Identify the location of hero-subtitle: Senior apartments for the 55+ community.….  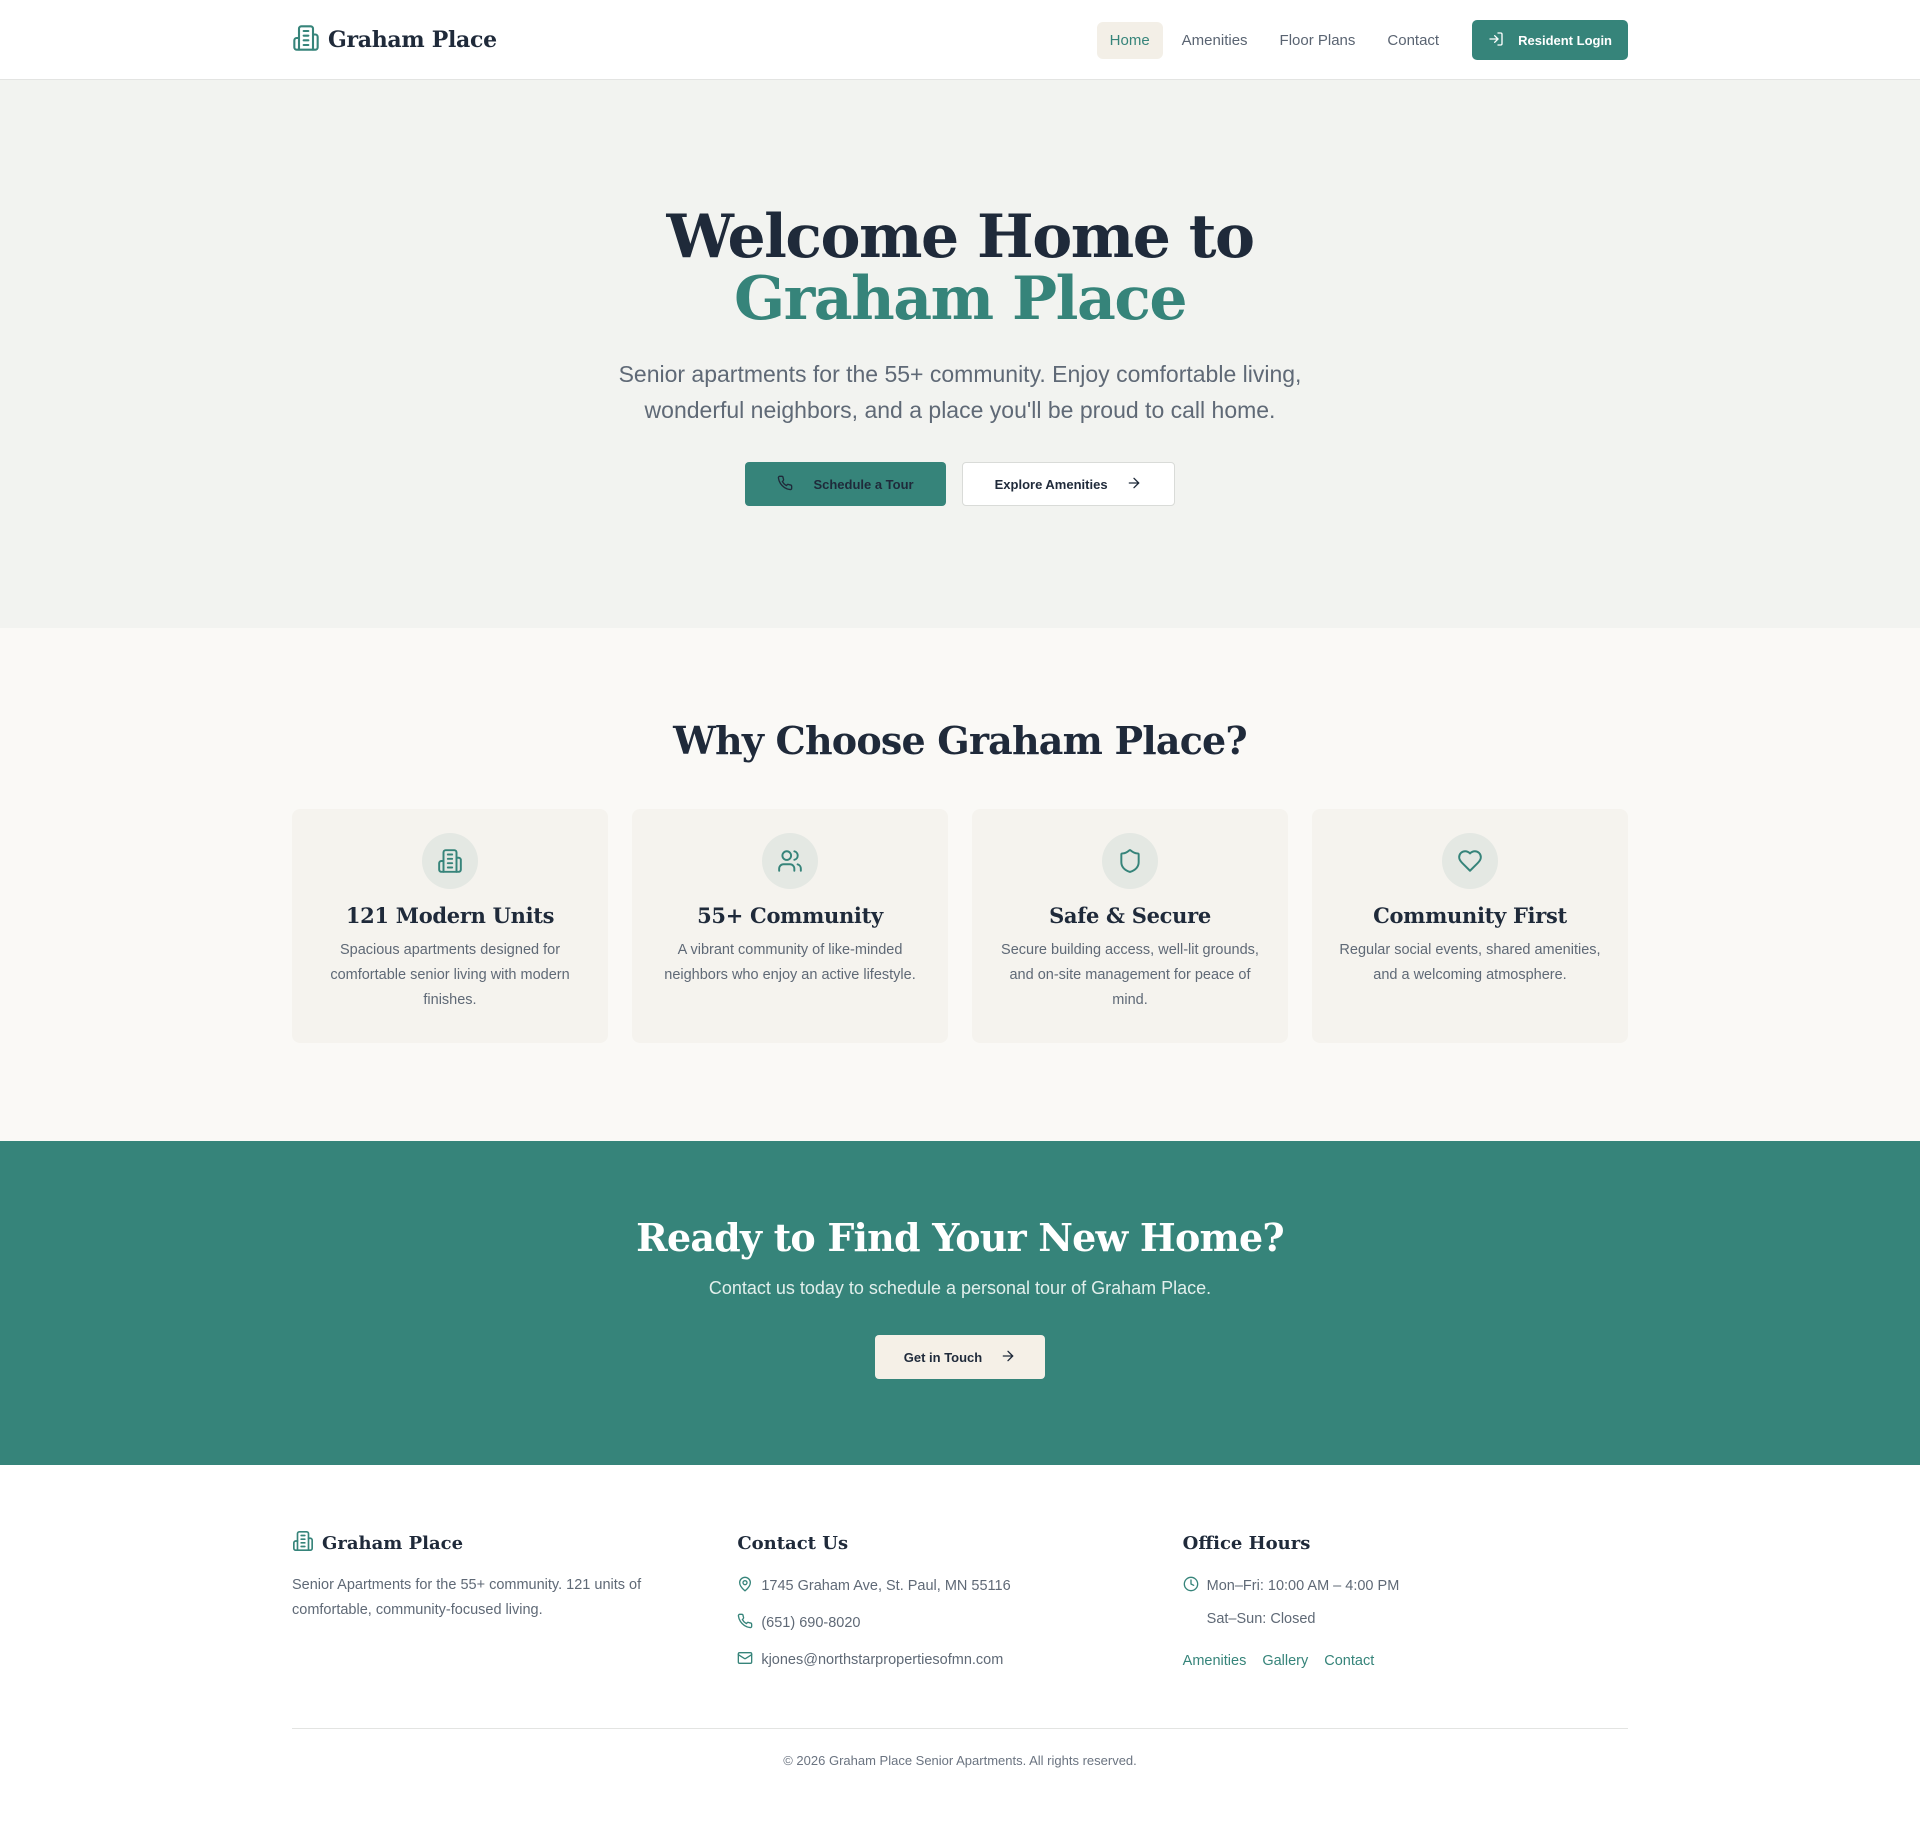
(960, 392).